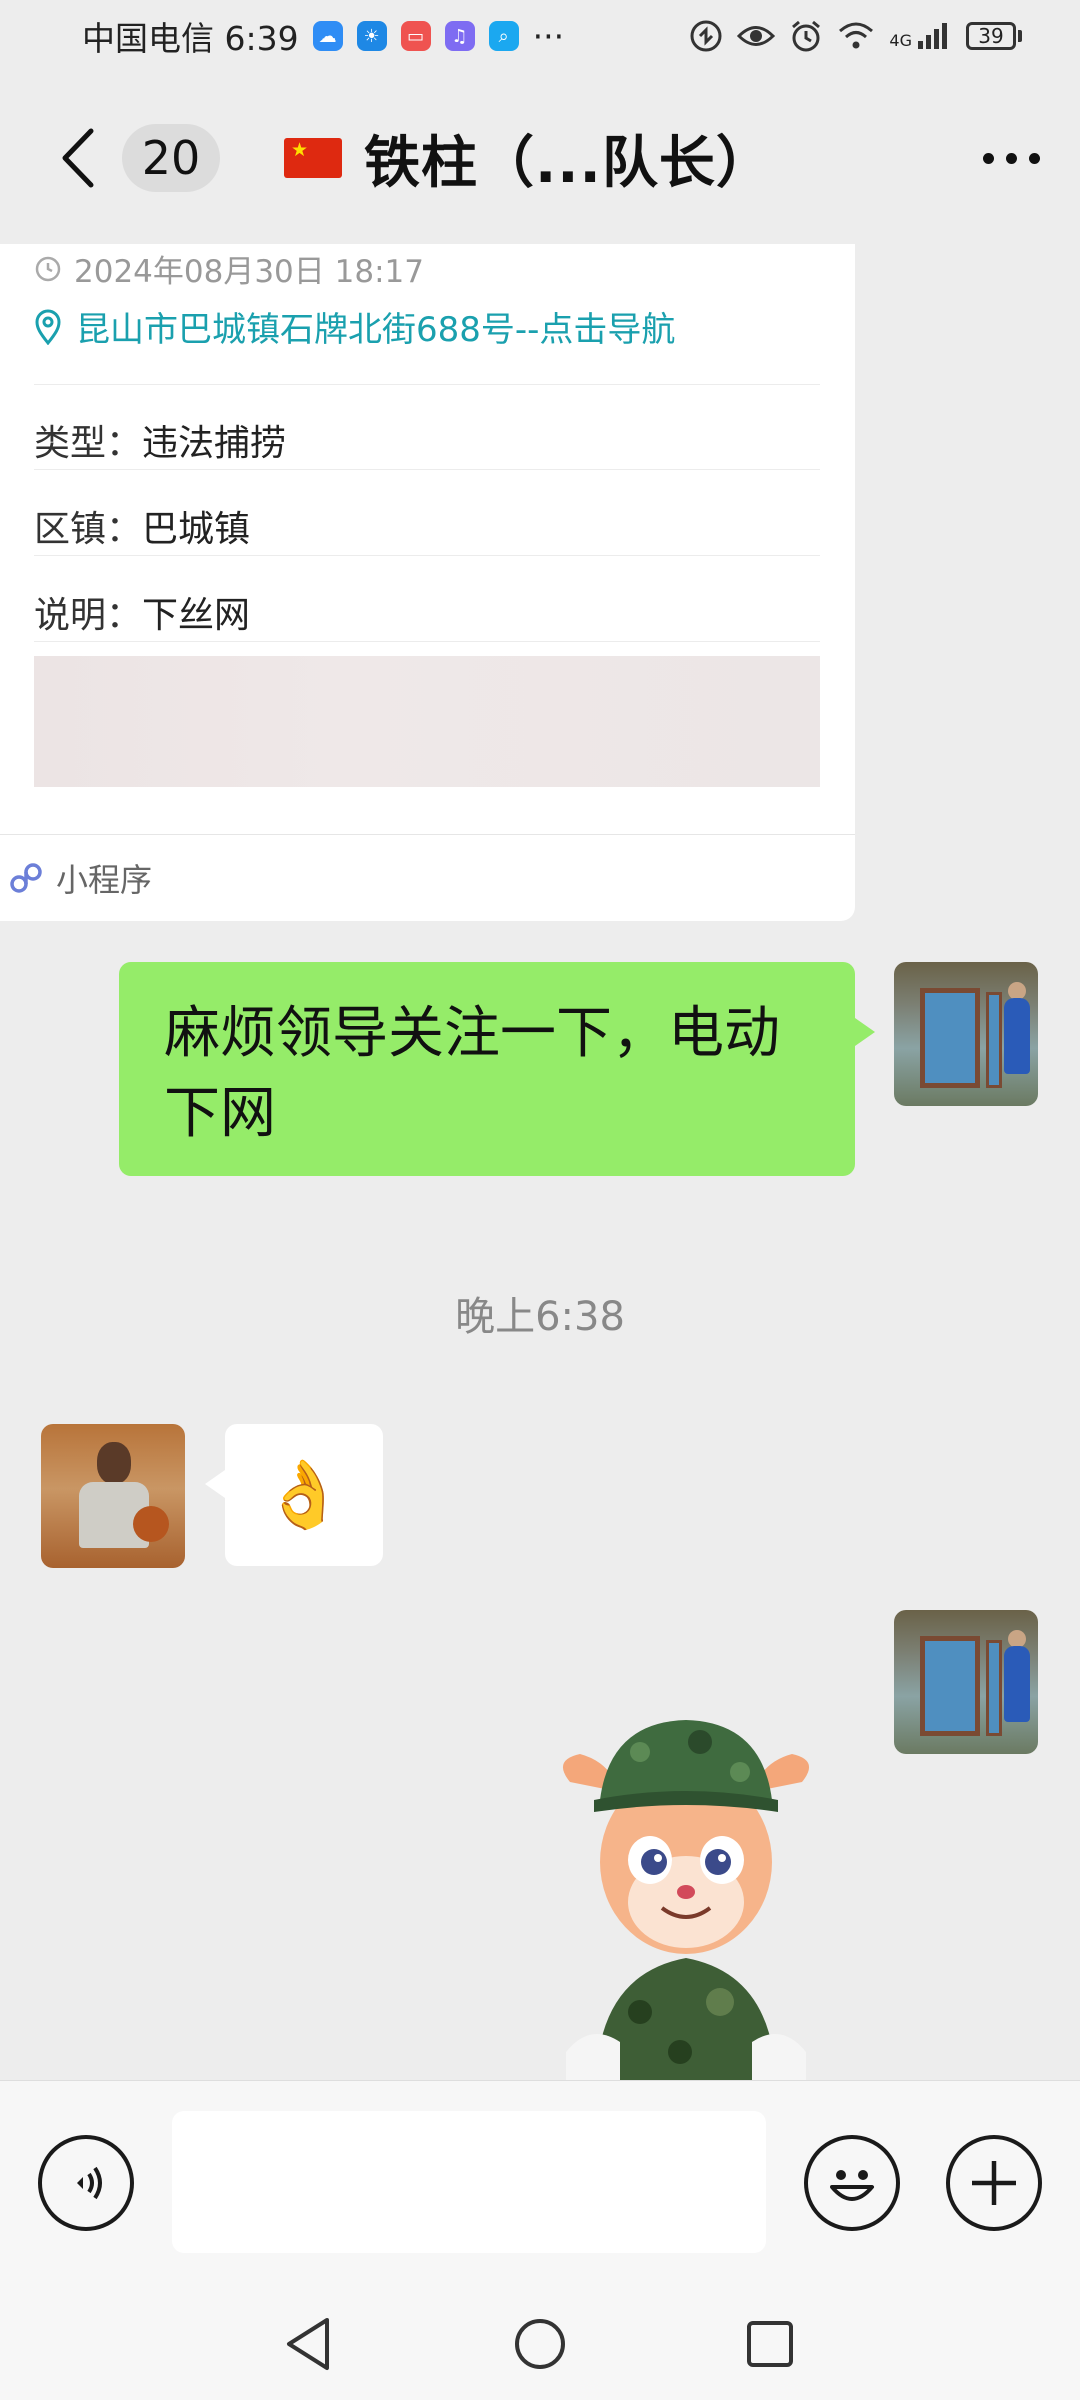 This screenshot has height=2400, width=1080. I want to click on card-field-note-value: 下丝网, so click(196, 615).